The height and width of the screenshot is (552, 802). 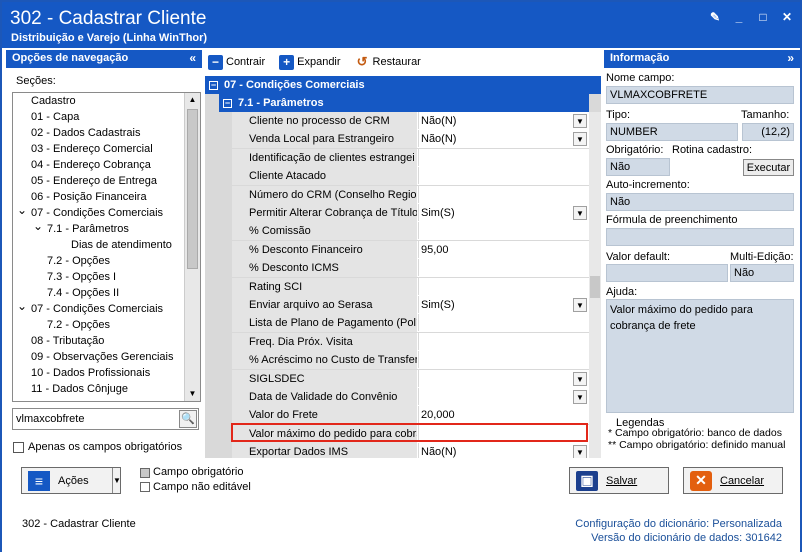 I want to click on tree-item: 02 - Dados Cadastrais, so click(x=106, y=133).